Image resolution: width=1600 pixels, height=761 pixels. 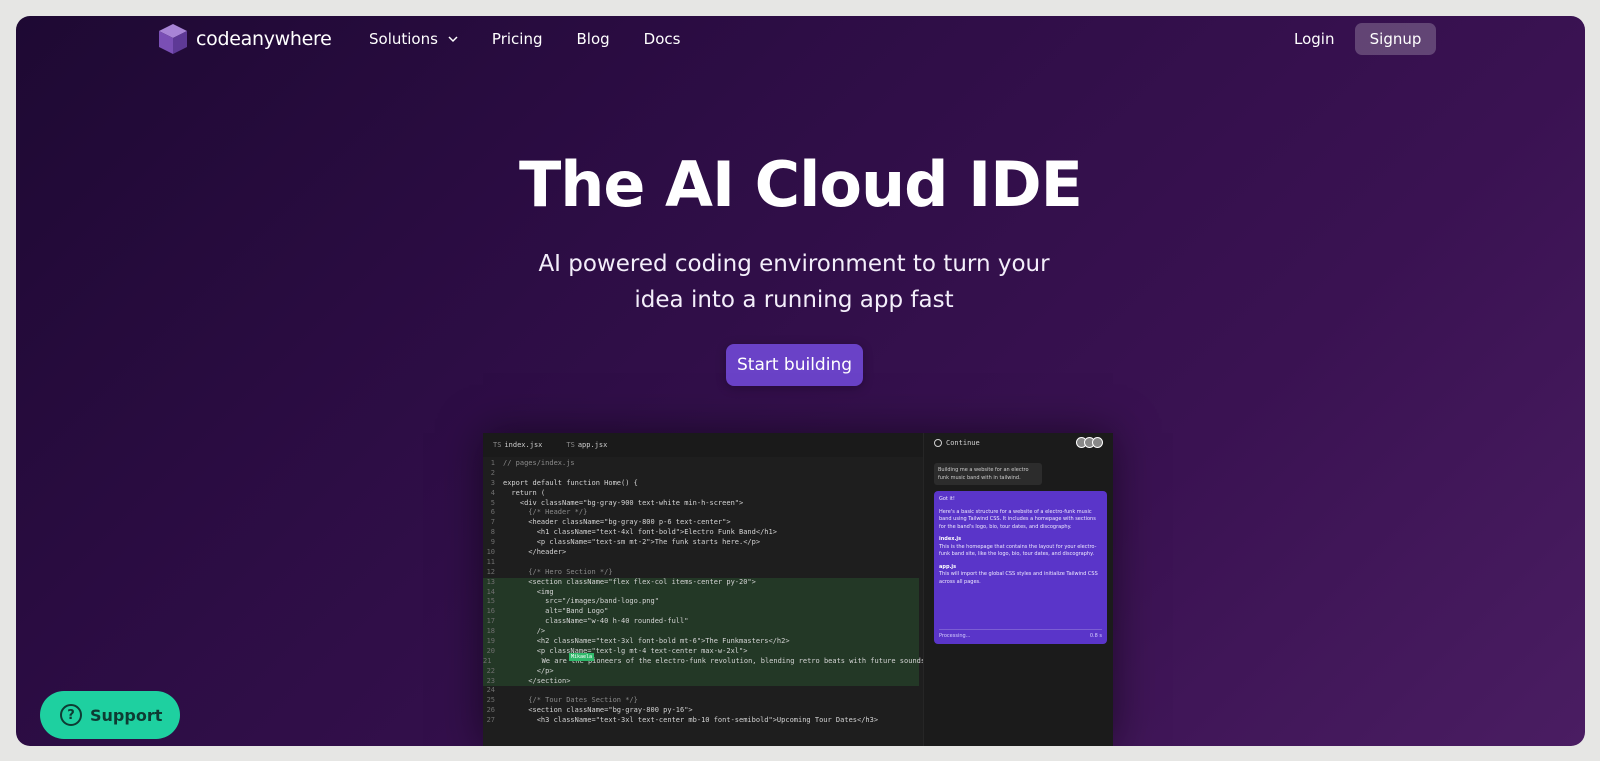 I want to click on code-line: 22 </p>, so click(x=701, y=671).